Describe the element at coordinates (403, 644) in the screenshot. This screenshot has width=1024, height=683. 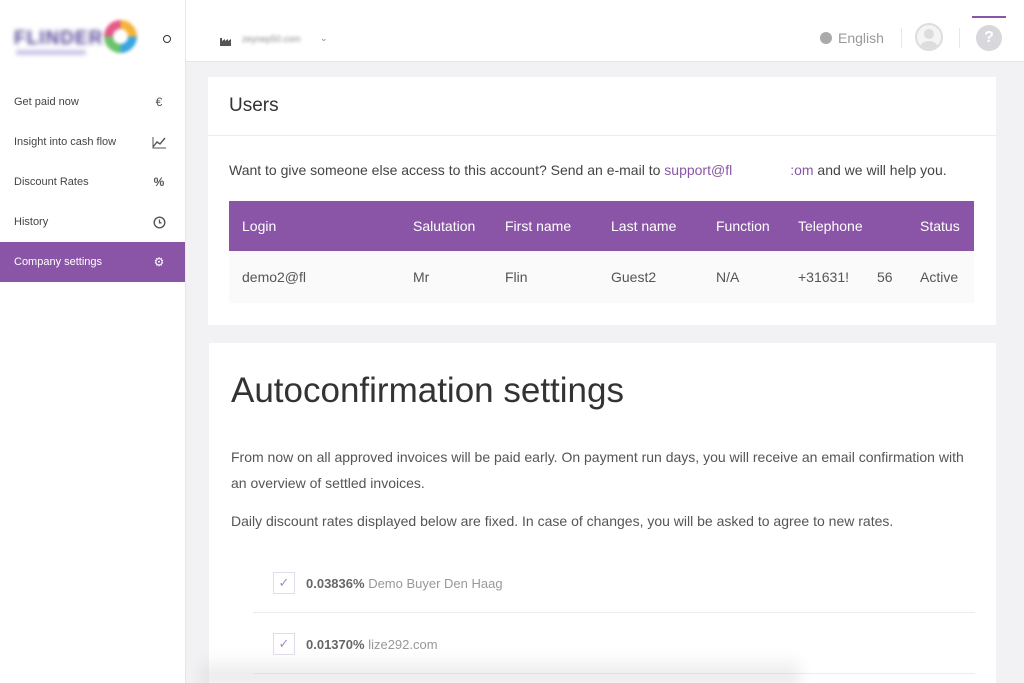
I see `buyer-name: lize292.com` at that location.